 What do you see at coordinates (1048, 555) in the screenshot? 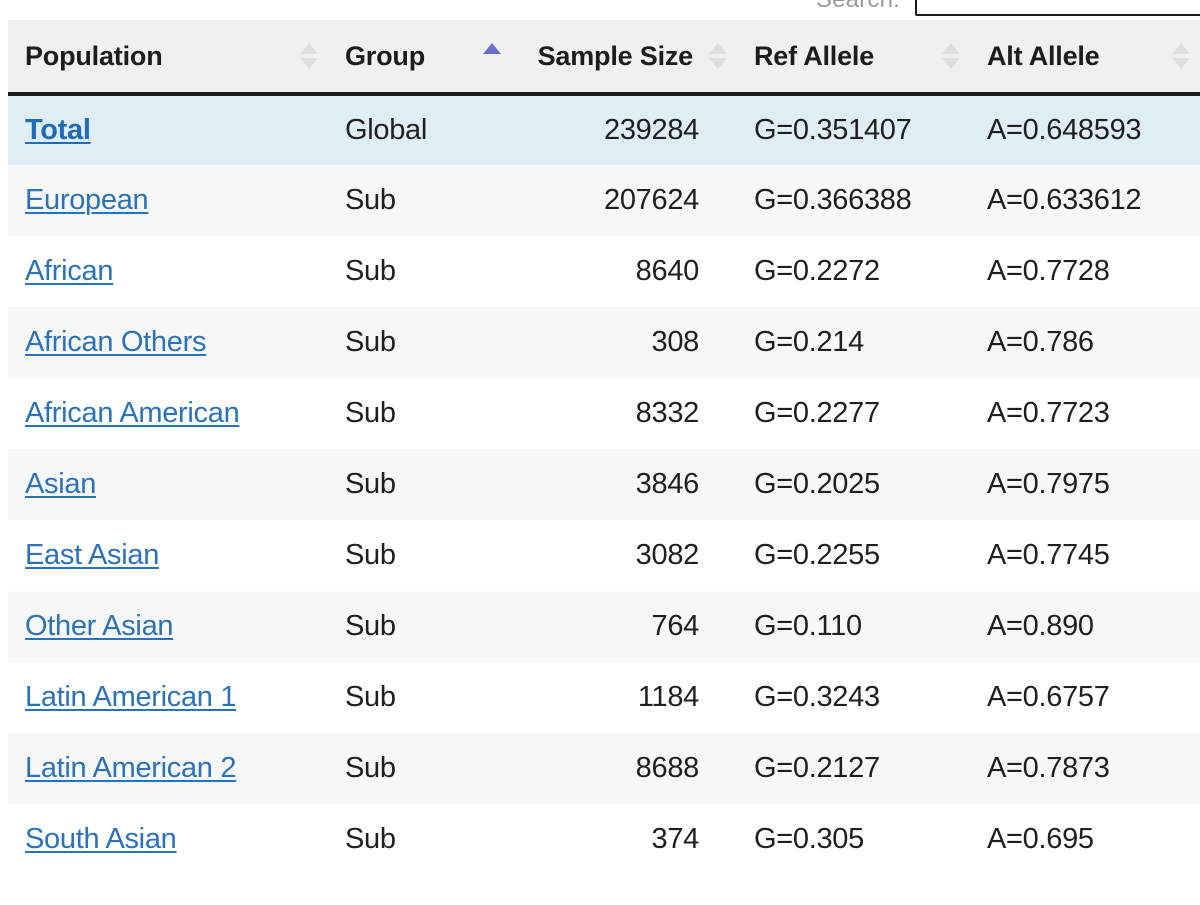
I see `cell-alt-allele: A=0.7745` at bounding box center [1048, 555].